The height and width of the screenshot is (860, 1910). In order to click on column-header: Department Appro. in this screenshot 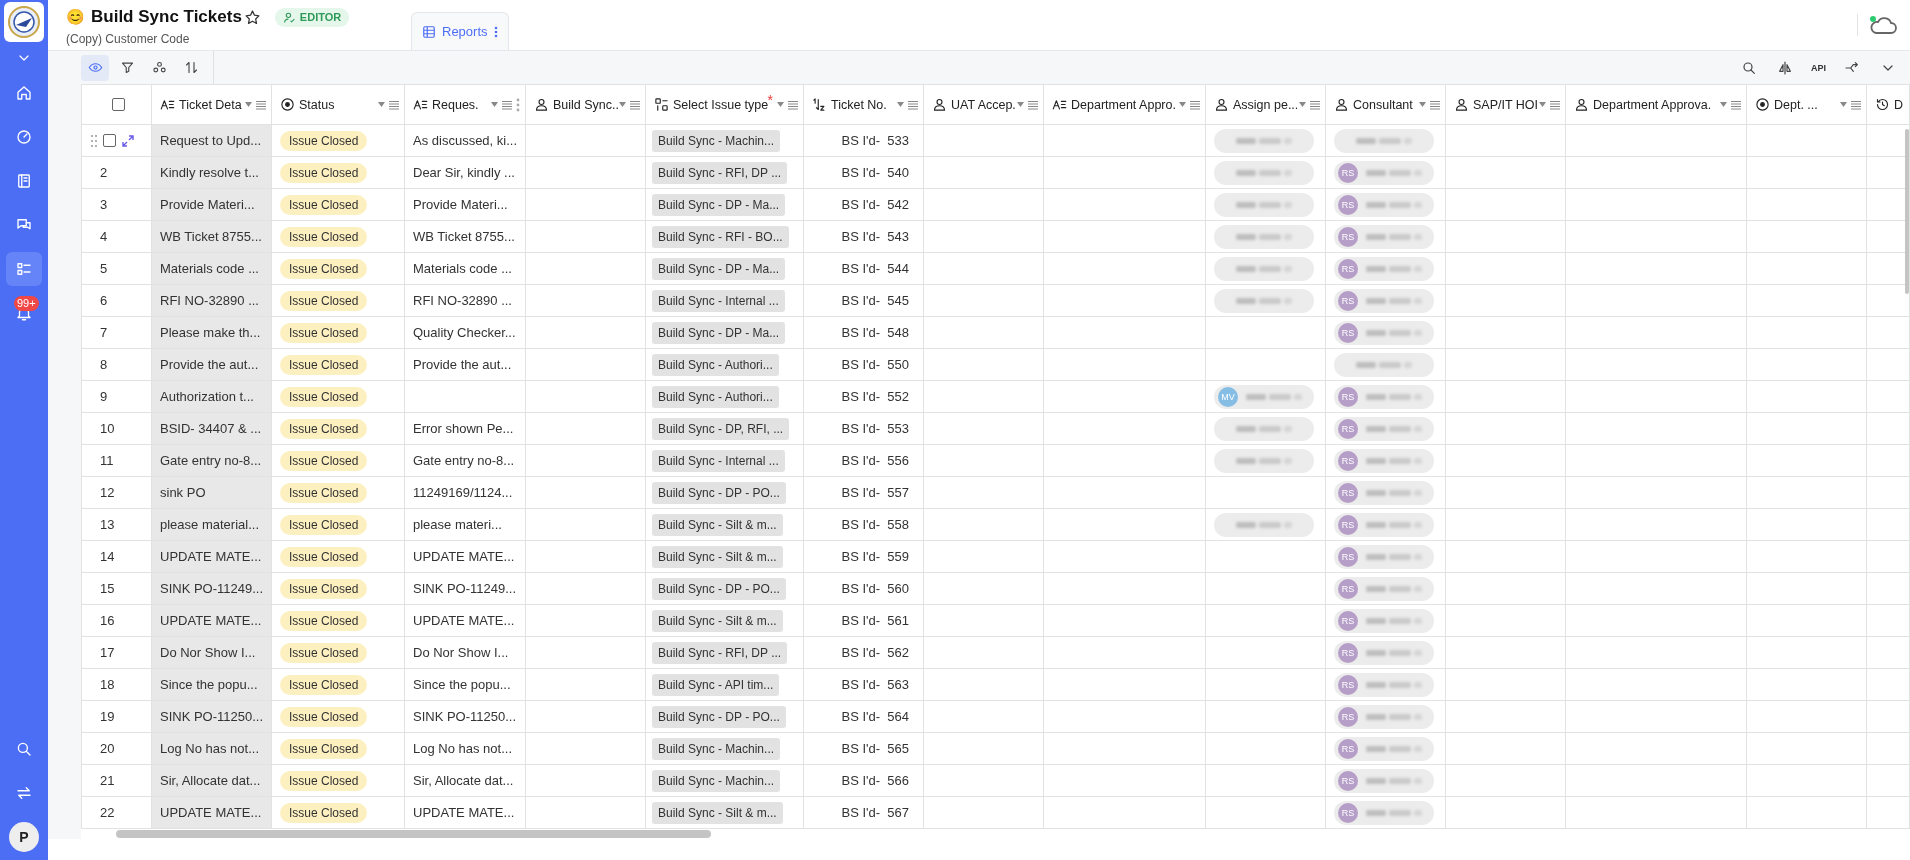, I will do `click(1125, 104)`.